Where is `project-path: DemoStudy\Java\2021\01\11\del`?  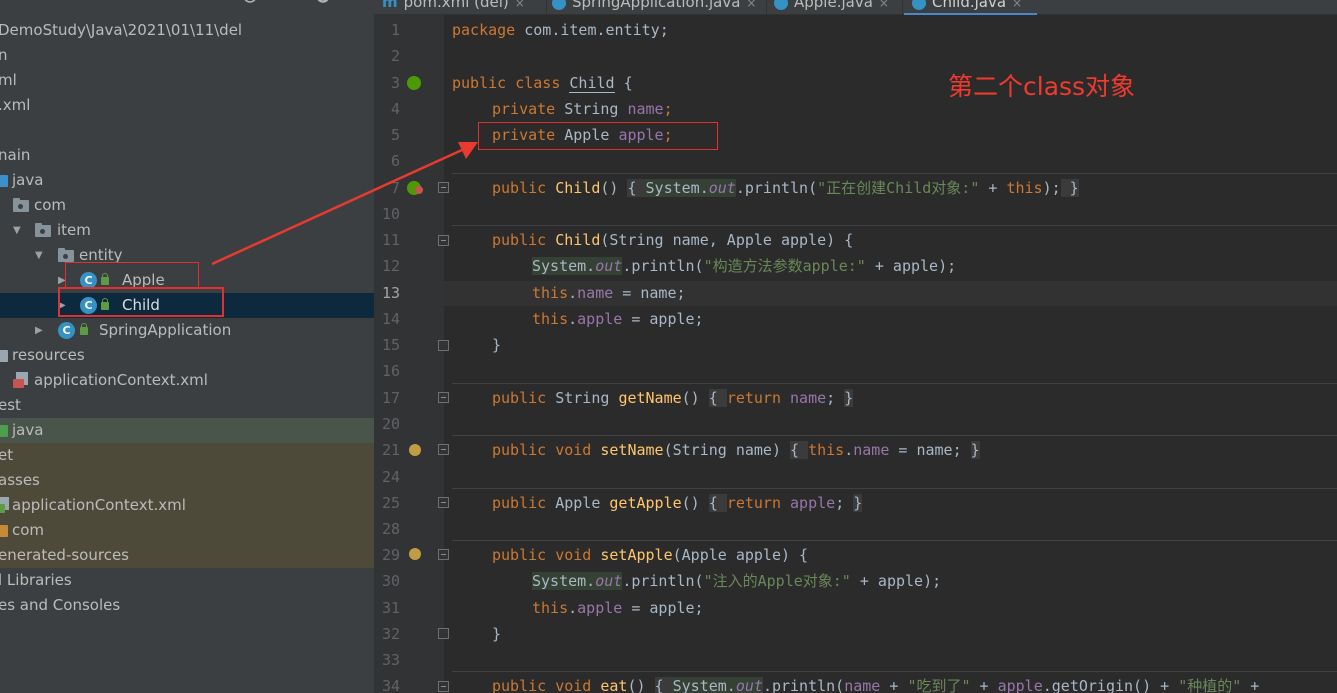 project-path: DemoStudy\Java\2021\01\11\del is located at coordinates (121, 30).